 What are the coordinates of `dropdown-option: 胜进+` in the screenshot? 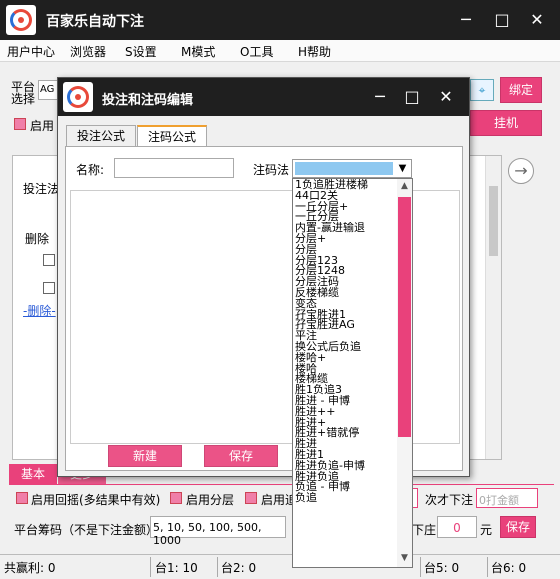 It's located at (346, 422).